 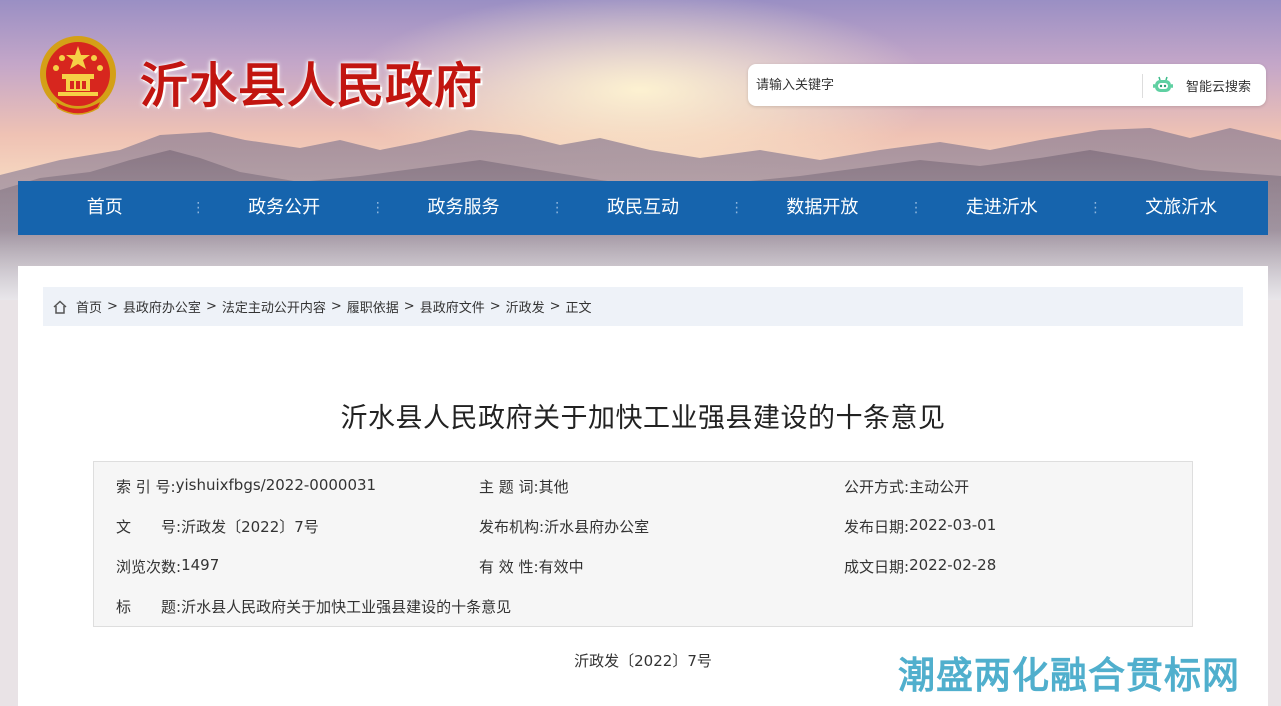 I want to click on home-icon, so click(x=60, y=306).